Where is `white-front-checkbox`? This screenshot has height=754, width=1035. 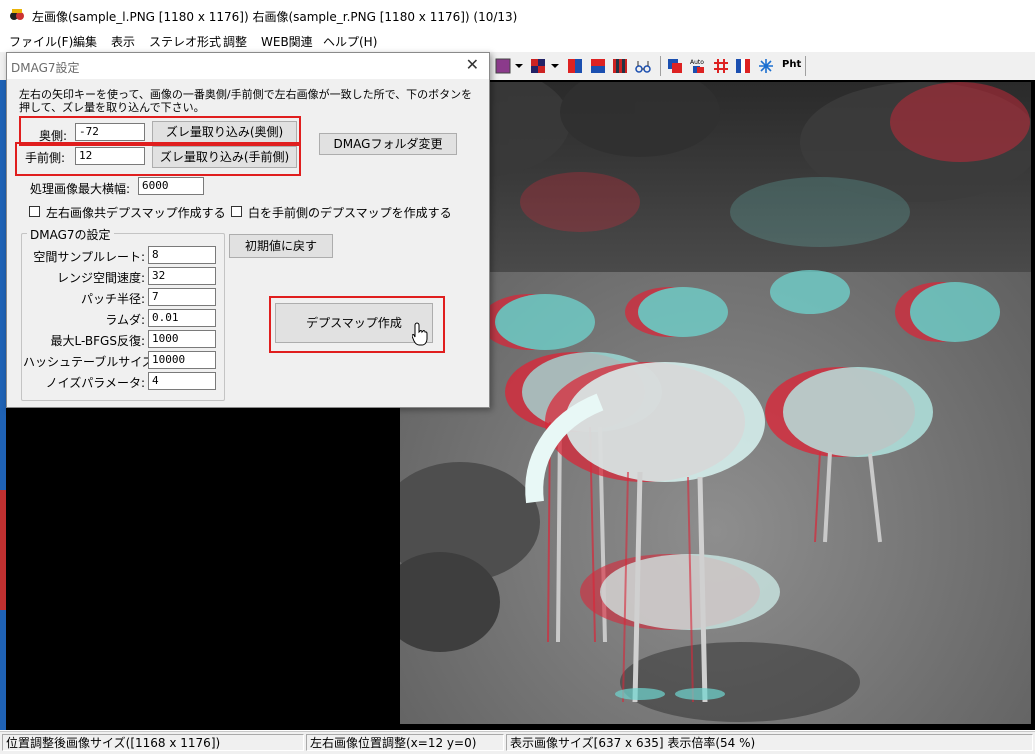
white-front-checkbox is located at coordinates (236, 211).